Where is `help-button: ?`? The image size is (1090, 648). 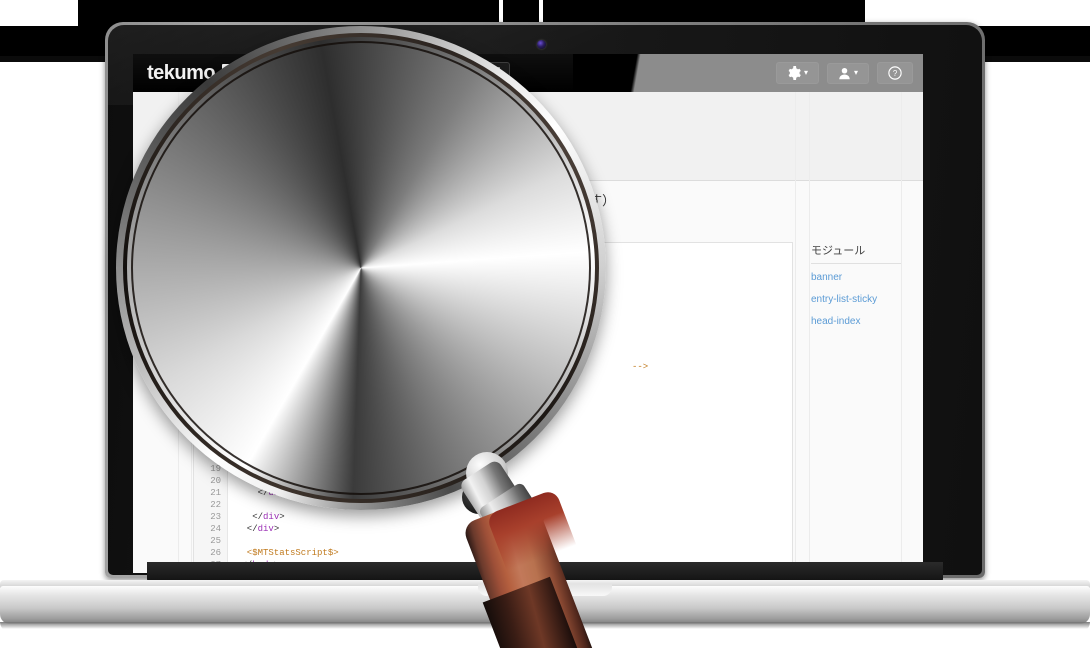
help-button: ? is located at coordinates (895, 73).